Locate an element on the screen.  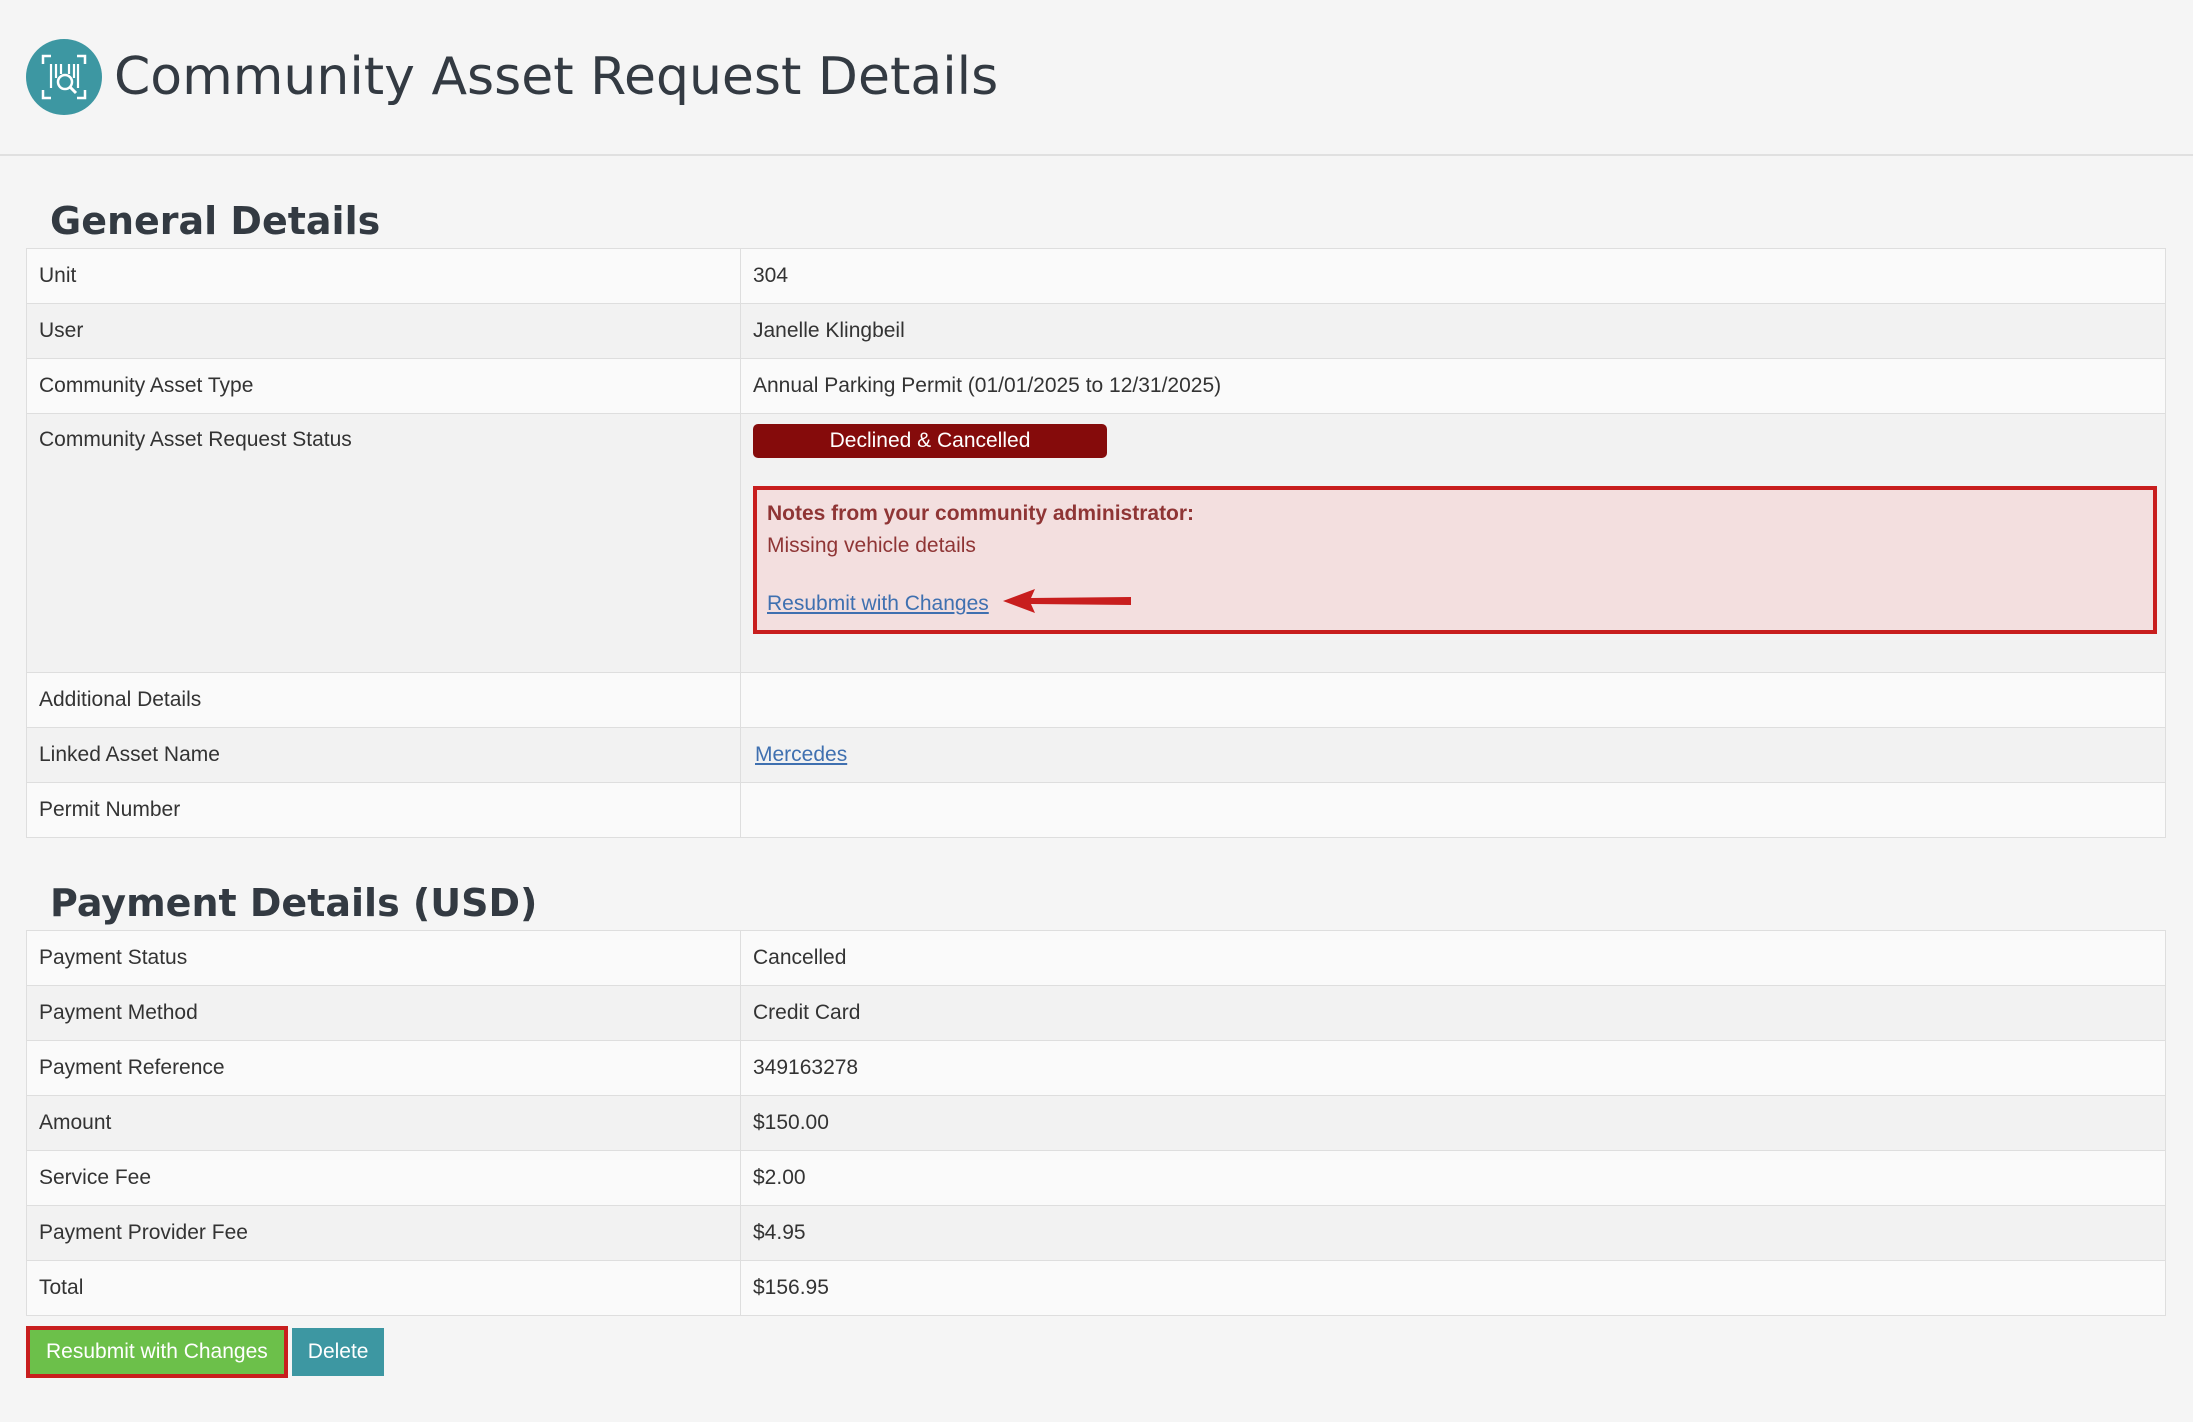
status-badge: Declined & Cancelled is located at coordinates (930, 441).